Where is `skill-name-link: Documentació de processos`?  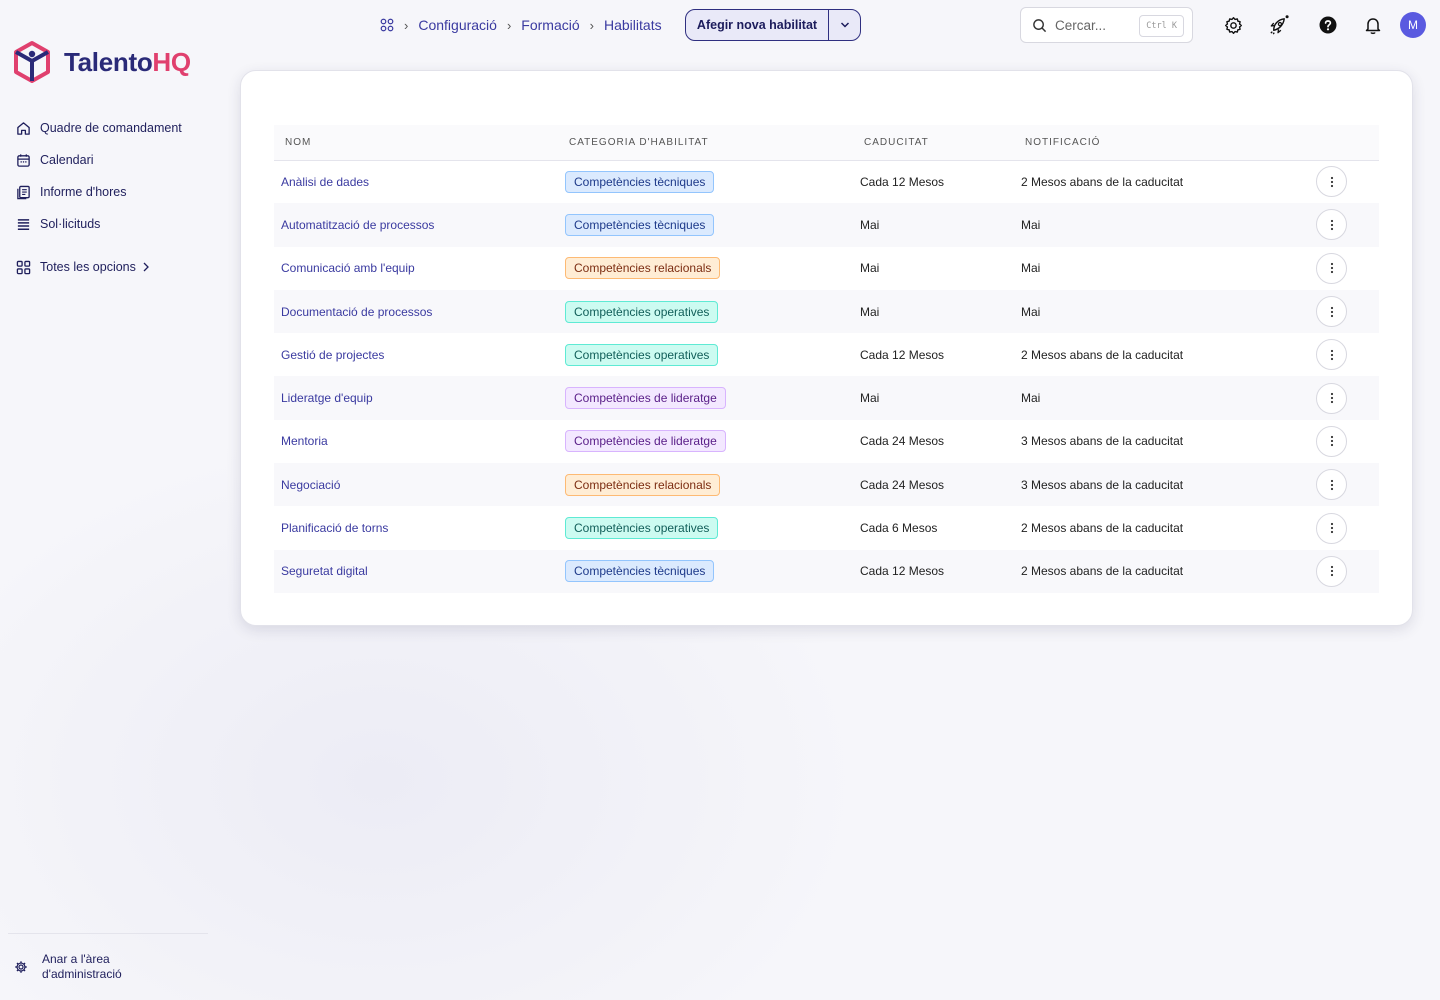
skill-name-link: Documentació de processos is located at coordinates (416, 311).